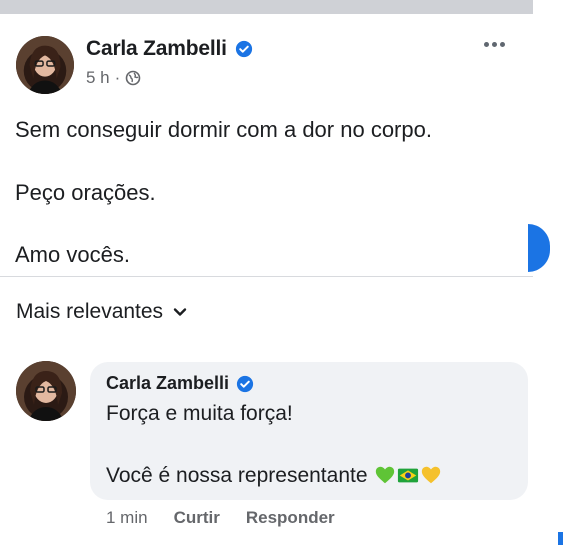 The height and width of the screenshot is (545, 563). I want to click on comment-text: Você é nossa representante, so click(237, 475).